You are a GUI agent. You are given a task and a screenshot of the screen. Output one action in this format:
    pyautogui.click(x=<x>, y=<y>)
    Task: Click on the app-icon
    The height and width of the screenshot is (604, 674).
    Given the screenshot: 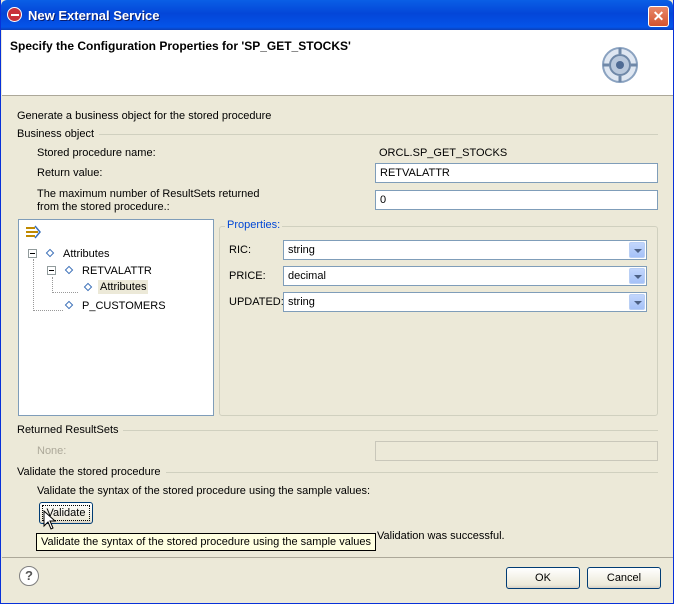 What is the action you would take?
    pyautogui.click(x=14, y=14)
    